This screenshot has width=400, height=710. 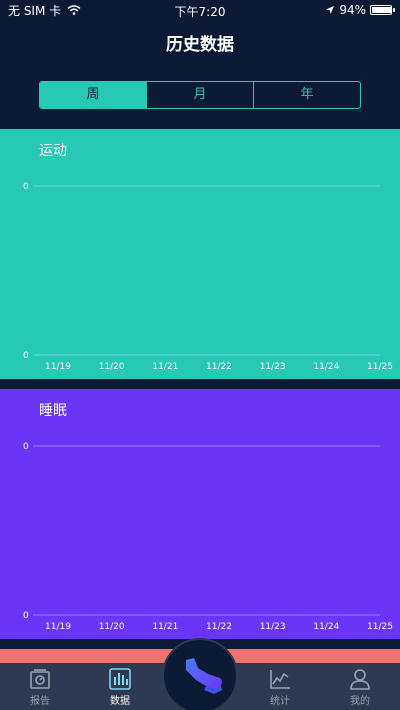 I want to click on tab-stats: 统计, so click(x=280, y=686).